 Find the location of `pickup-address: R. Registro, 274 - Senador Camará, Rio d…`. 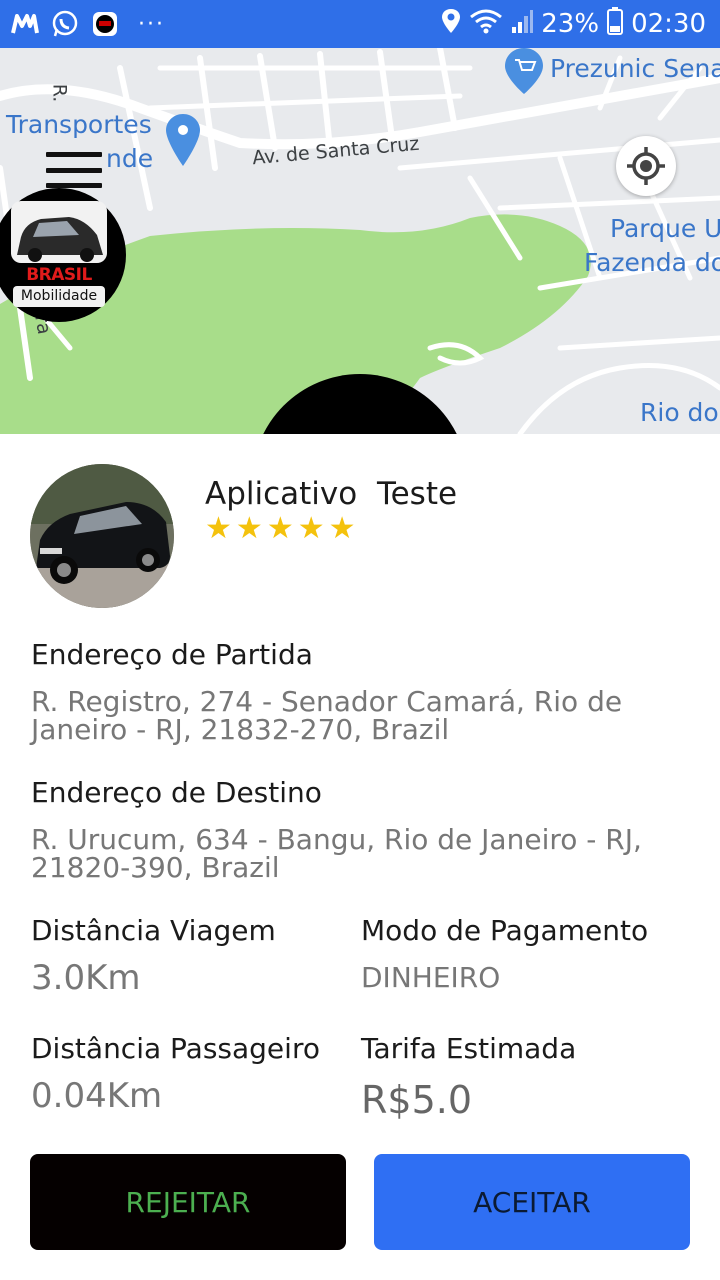

pickup-address: R. Registro, 274 - Senador Camará, Rio d… is located at coordinates (327, 715).